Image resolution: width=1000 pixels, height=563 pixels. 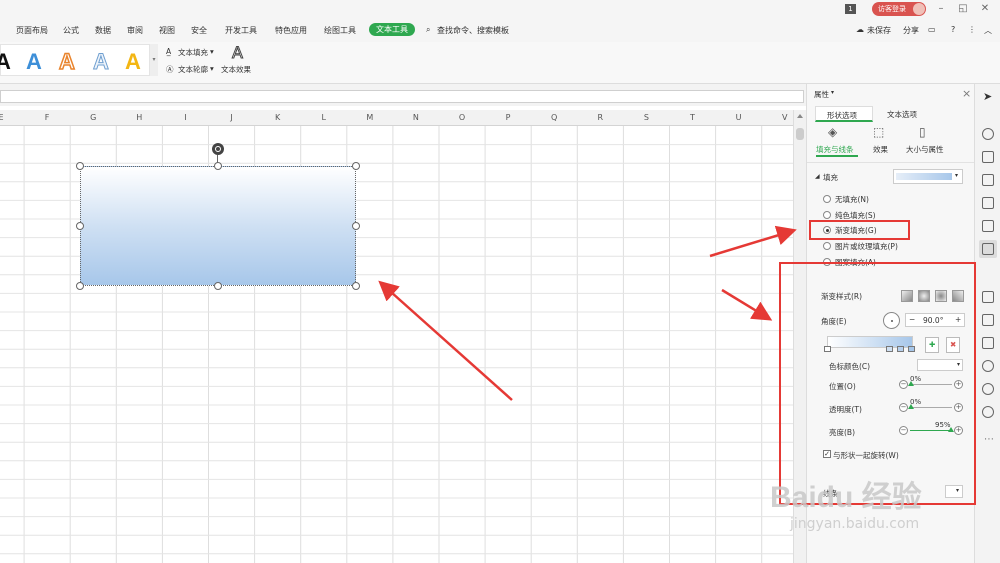 What do you see at coordinates (879, 132) in the screenshot?
I see `effects-icon: ⬚` at bounding box center [879, 132].